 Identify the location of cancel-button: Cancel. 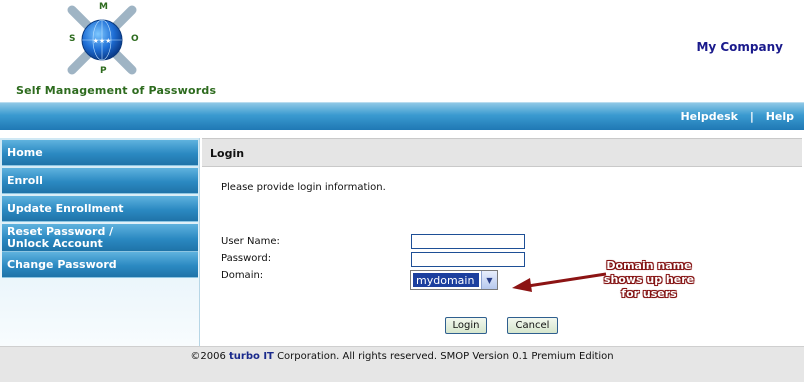
(532, 325).